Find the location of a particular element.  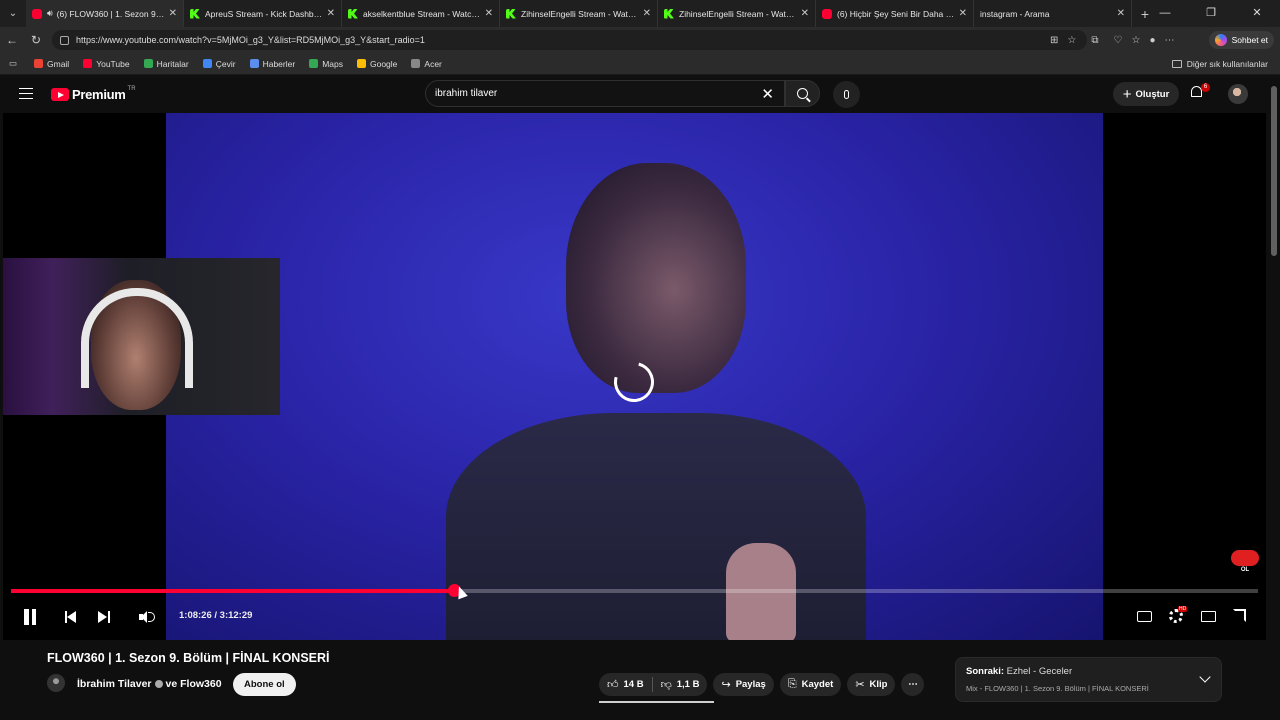

restore-button: ❐ is located at coordinates (1211, 13).